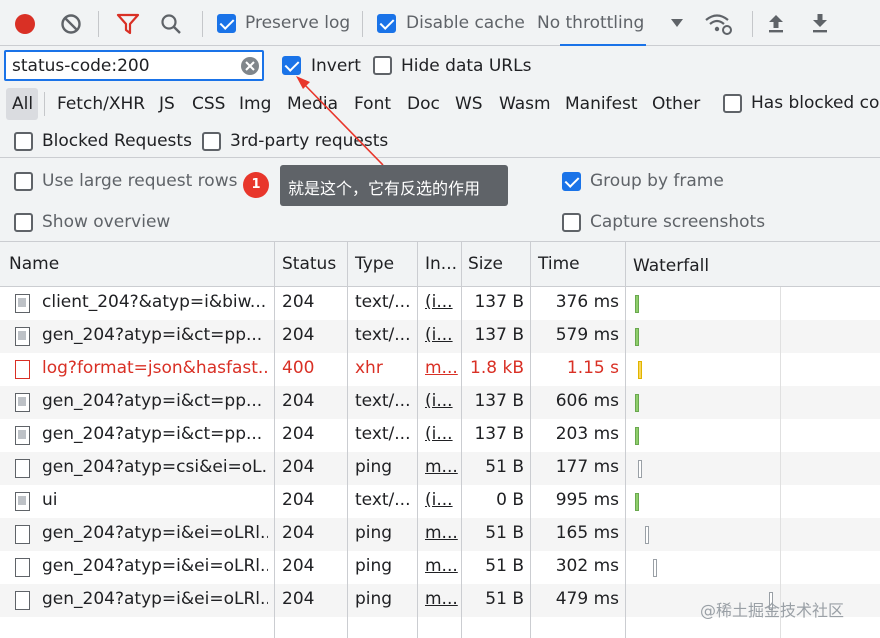 This screenshot has width=880, height=638. What do you see at coordinates (637, 304) in the screenshot?
I see `waterfall-bar` at bounding box center [637, 304].